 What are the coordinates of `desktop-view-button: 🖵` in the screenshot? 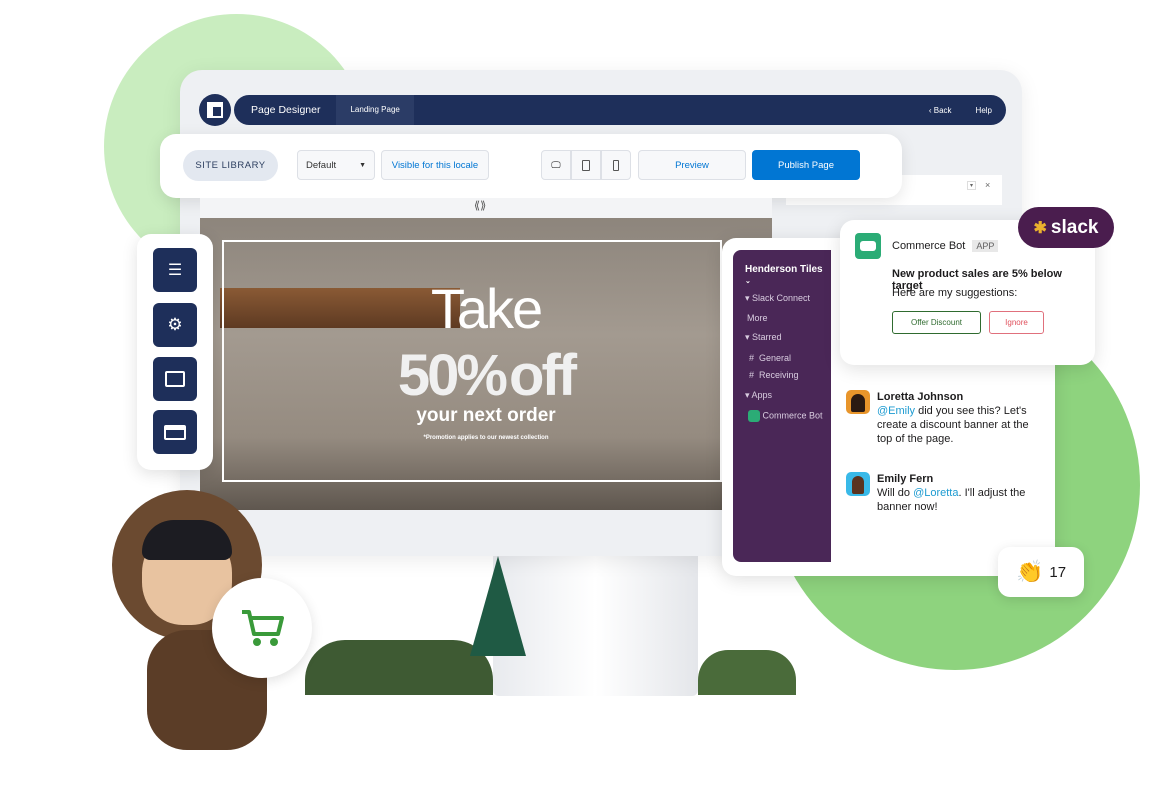 It's located at (556, 165).